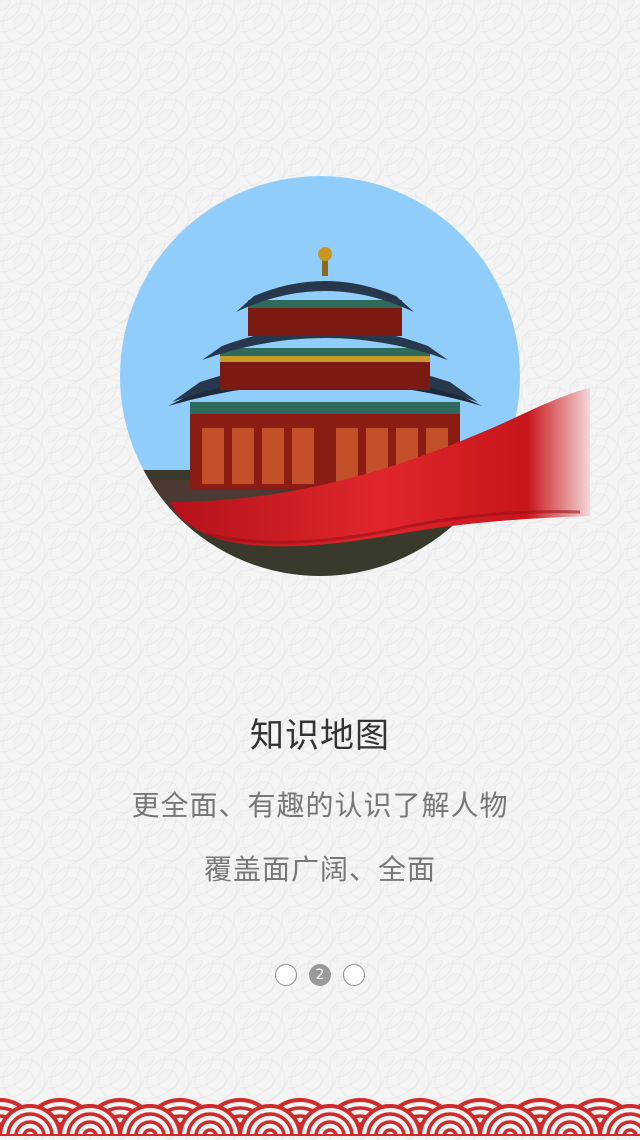 Image resolution: width=640 pixels, height=1140 pixels. I want to click on subtitle-line-1: 更全面、有趣的认识了解人物, so click(320, 805).